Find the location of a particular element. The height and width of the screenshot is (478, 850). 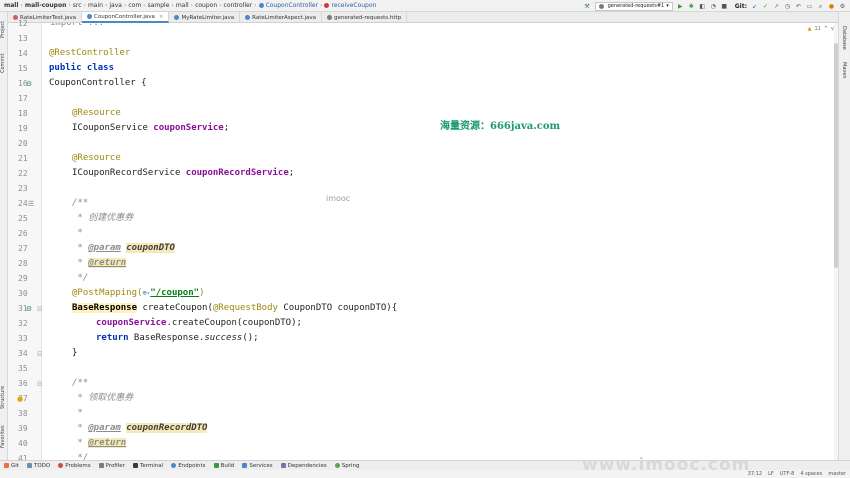

tab-my-rate-limiter: MyRateLimiter.java is located at coordinates (205, 17).